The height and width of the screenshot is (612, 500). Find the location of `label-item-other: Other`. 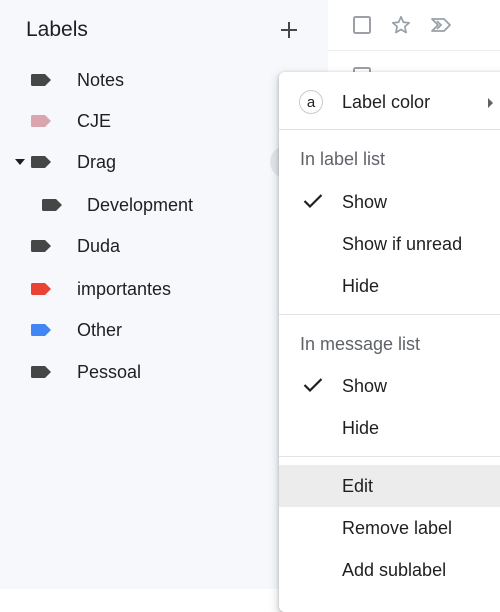

label-item-other: Other is located at coordinates (151, 330).